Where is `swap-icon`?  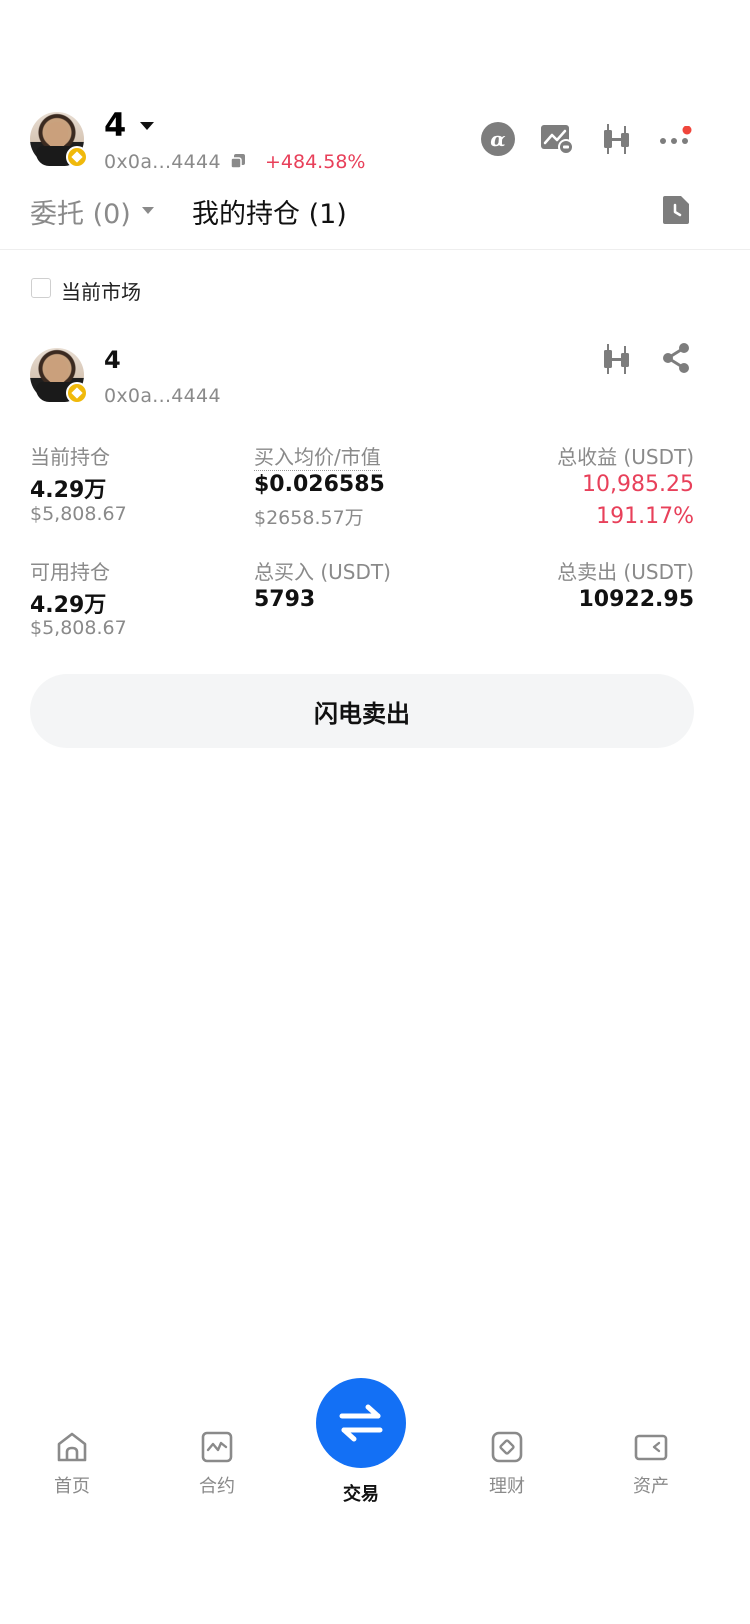 swap-icon is located at coordinates (361, 1423).